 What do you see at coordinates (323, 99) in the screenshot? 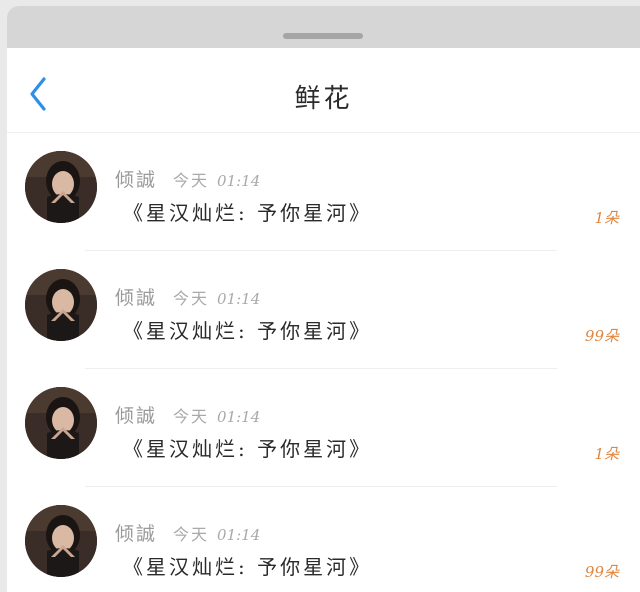
I see `page-title: 鲜花` at bounding box center [323, 99].